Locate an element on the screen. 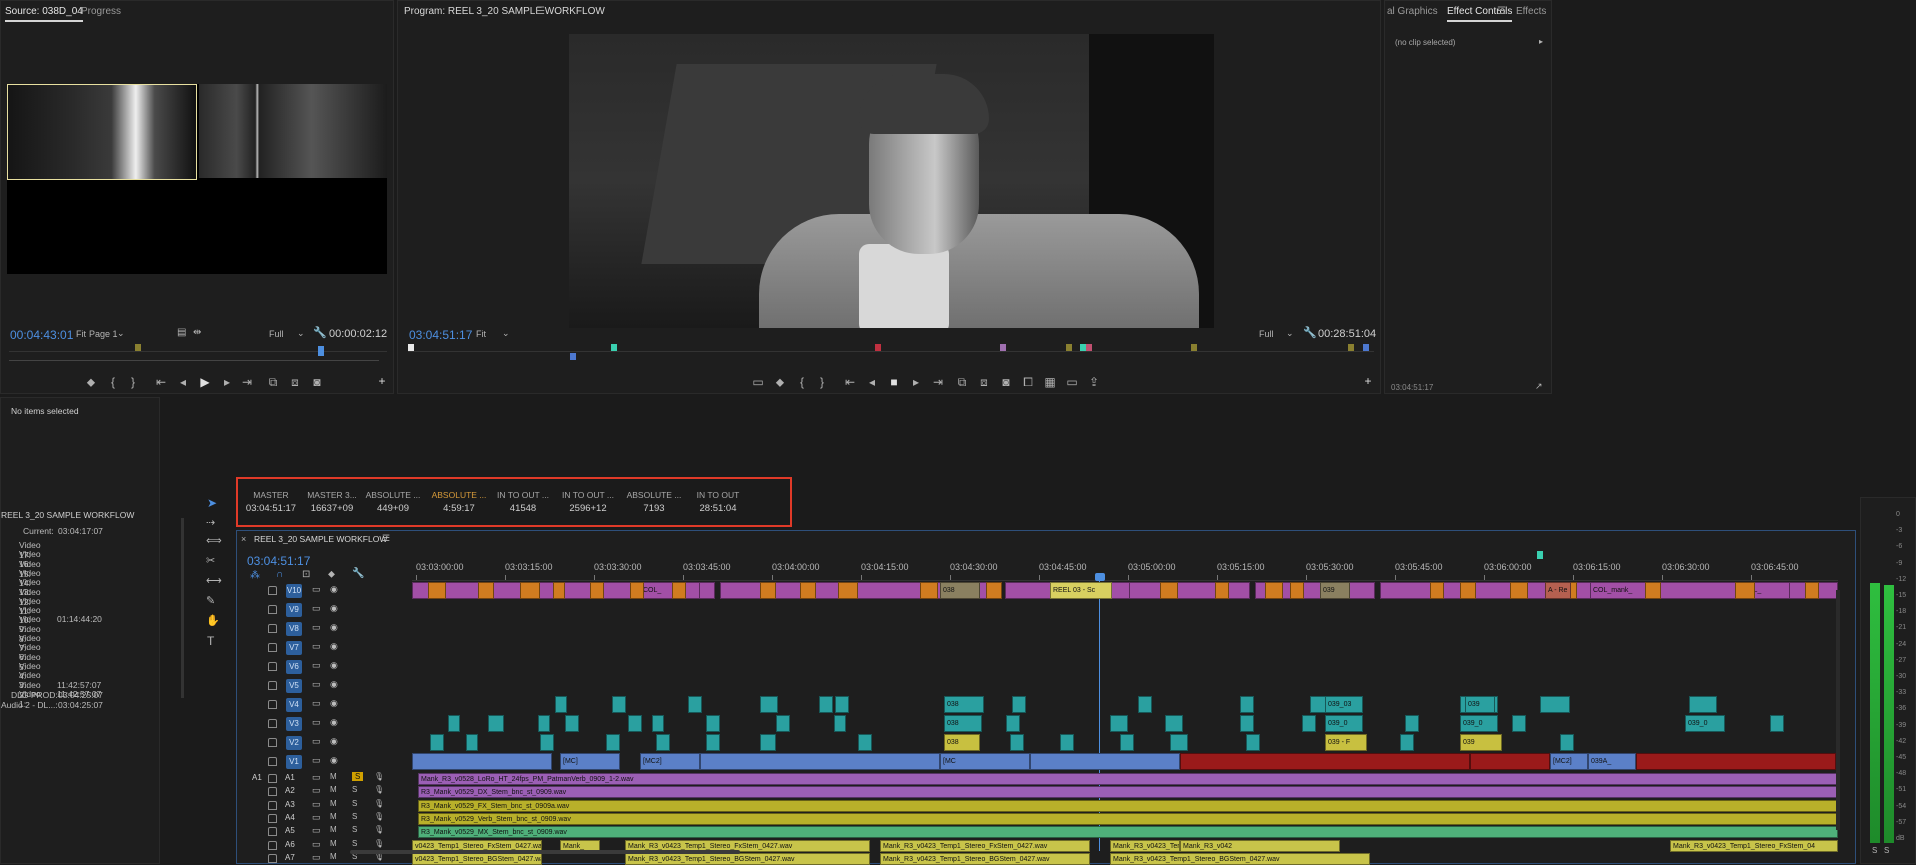 The image size is (1916, 865). scrollbar is located at coordinates (182, 608).